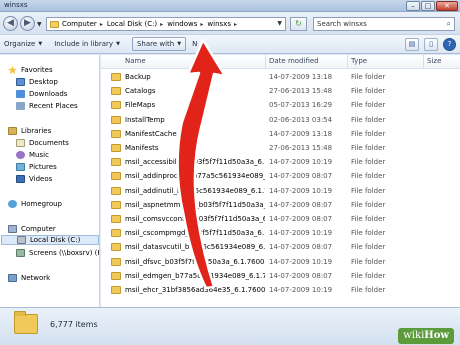  I want to click on window-controls: – □ ✕, so click(432, 6).